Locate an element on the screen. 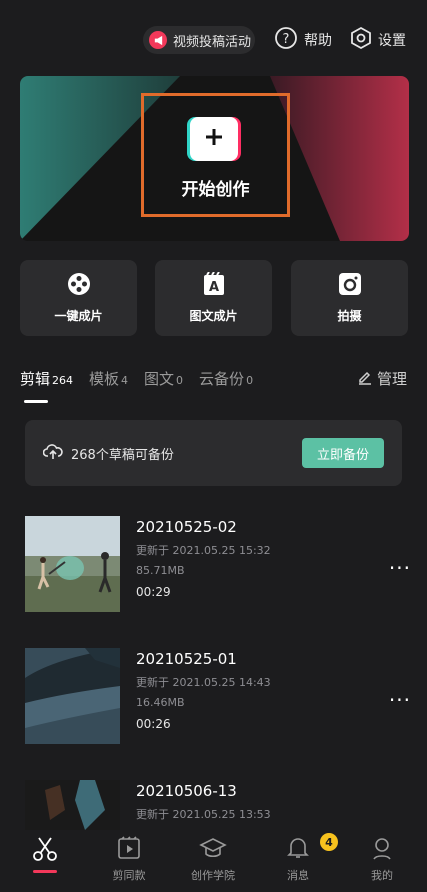 The image size is (427, 892). bottom-nav: 剪同款 创作学院 消息 我的 is located at coordinates (213, 861).